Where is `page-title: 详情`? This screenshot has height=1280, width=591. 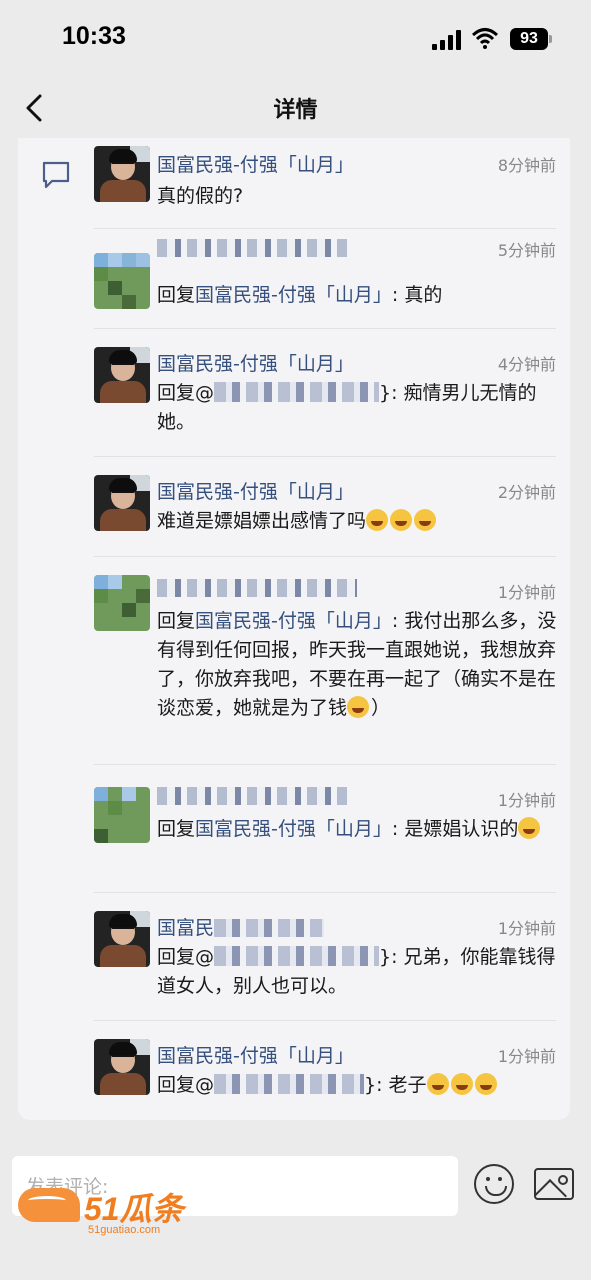
page-title: 详情 is located at coordinates (295, 110).